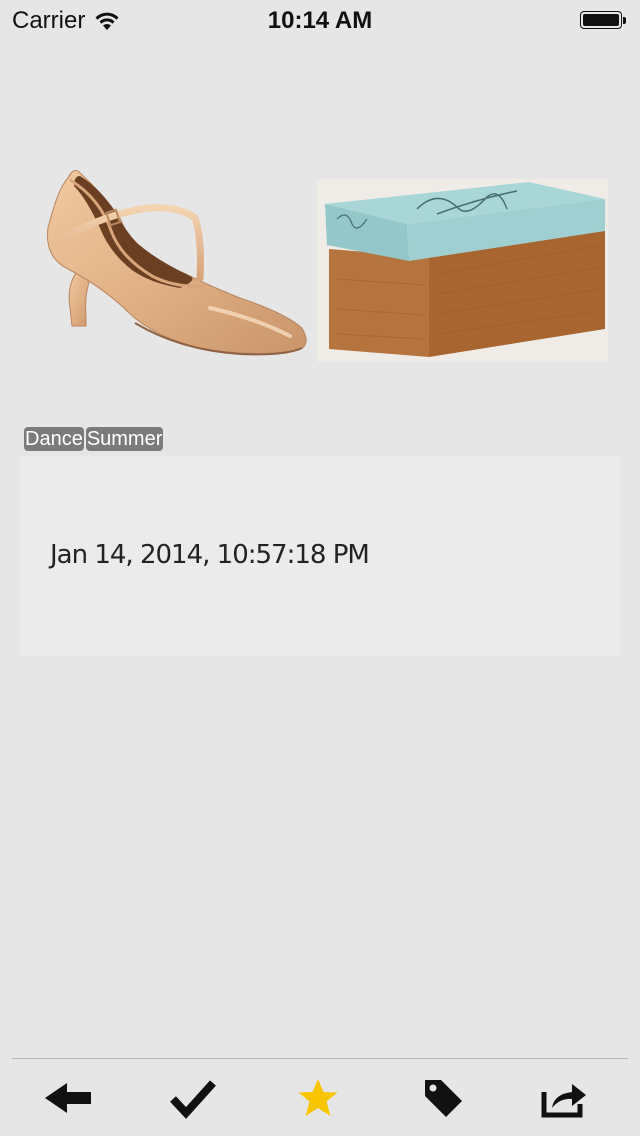 The height and width of the screenshot is (1136, 640). I want to click on checkmark-icon, so click(193, 1099).